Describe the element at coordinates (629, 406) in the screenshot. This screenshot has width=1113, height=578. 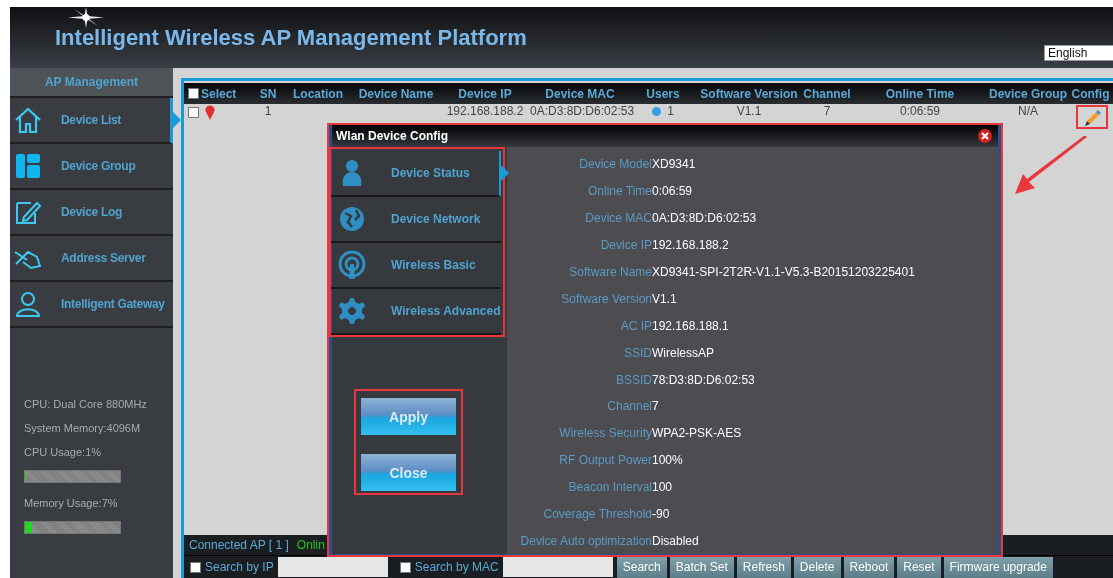
I see `field-label: Channel` at that location.